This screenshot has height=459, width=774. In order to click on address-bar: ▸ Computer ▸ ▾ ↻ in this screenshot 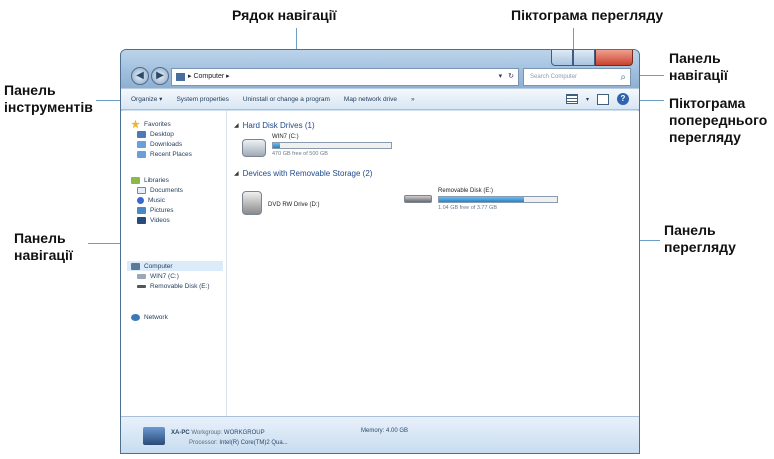, I will do `click(345, 77)`.